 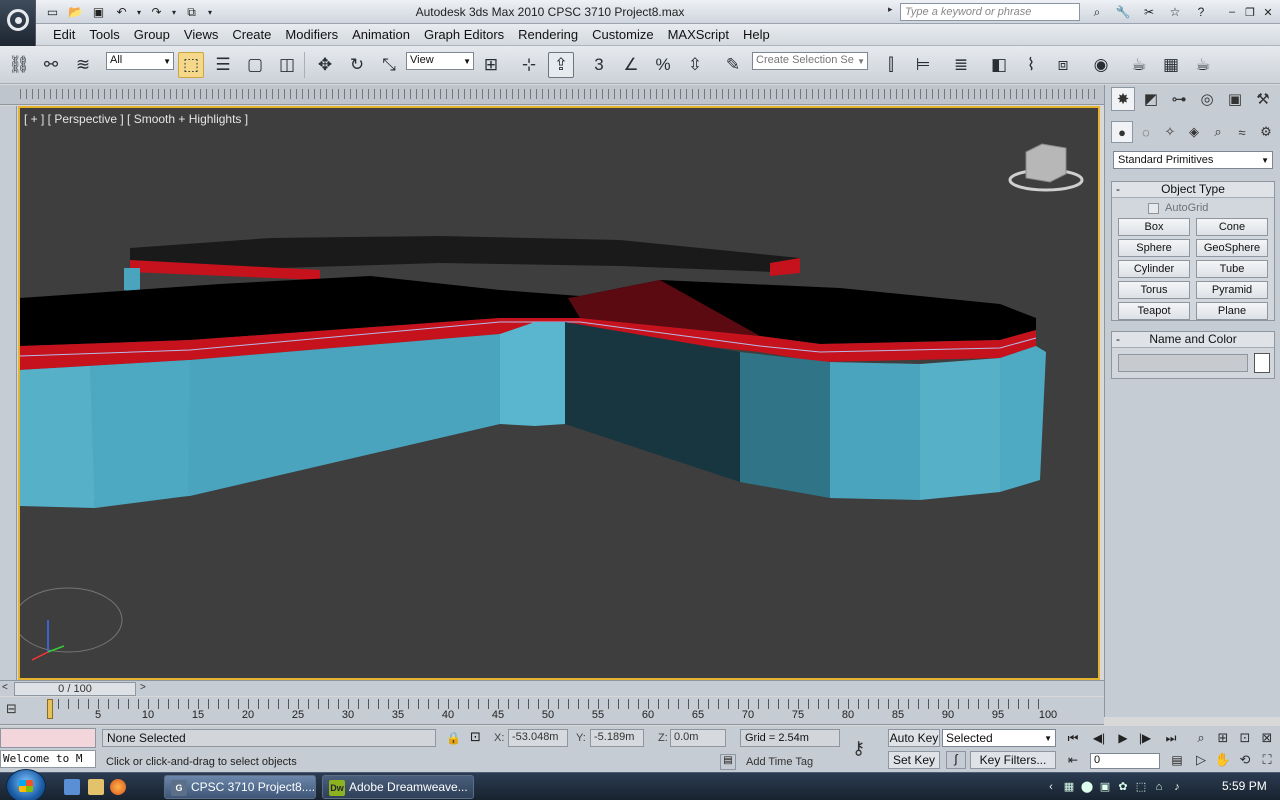 I want to click on time-configuration-icon: ▤, so click(x=1177, y=760).